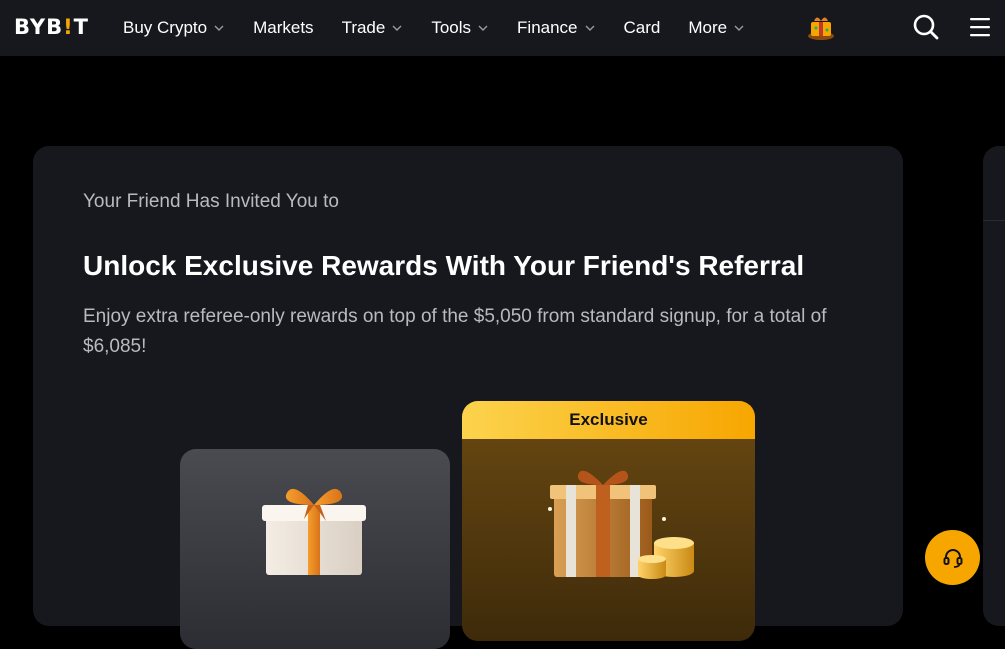 Image resolution: width=1005 pixels, height=649 pixels. I want to click on nav-item-label: Tools, so click(451, 27).